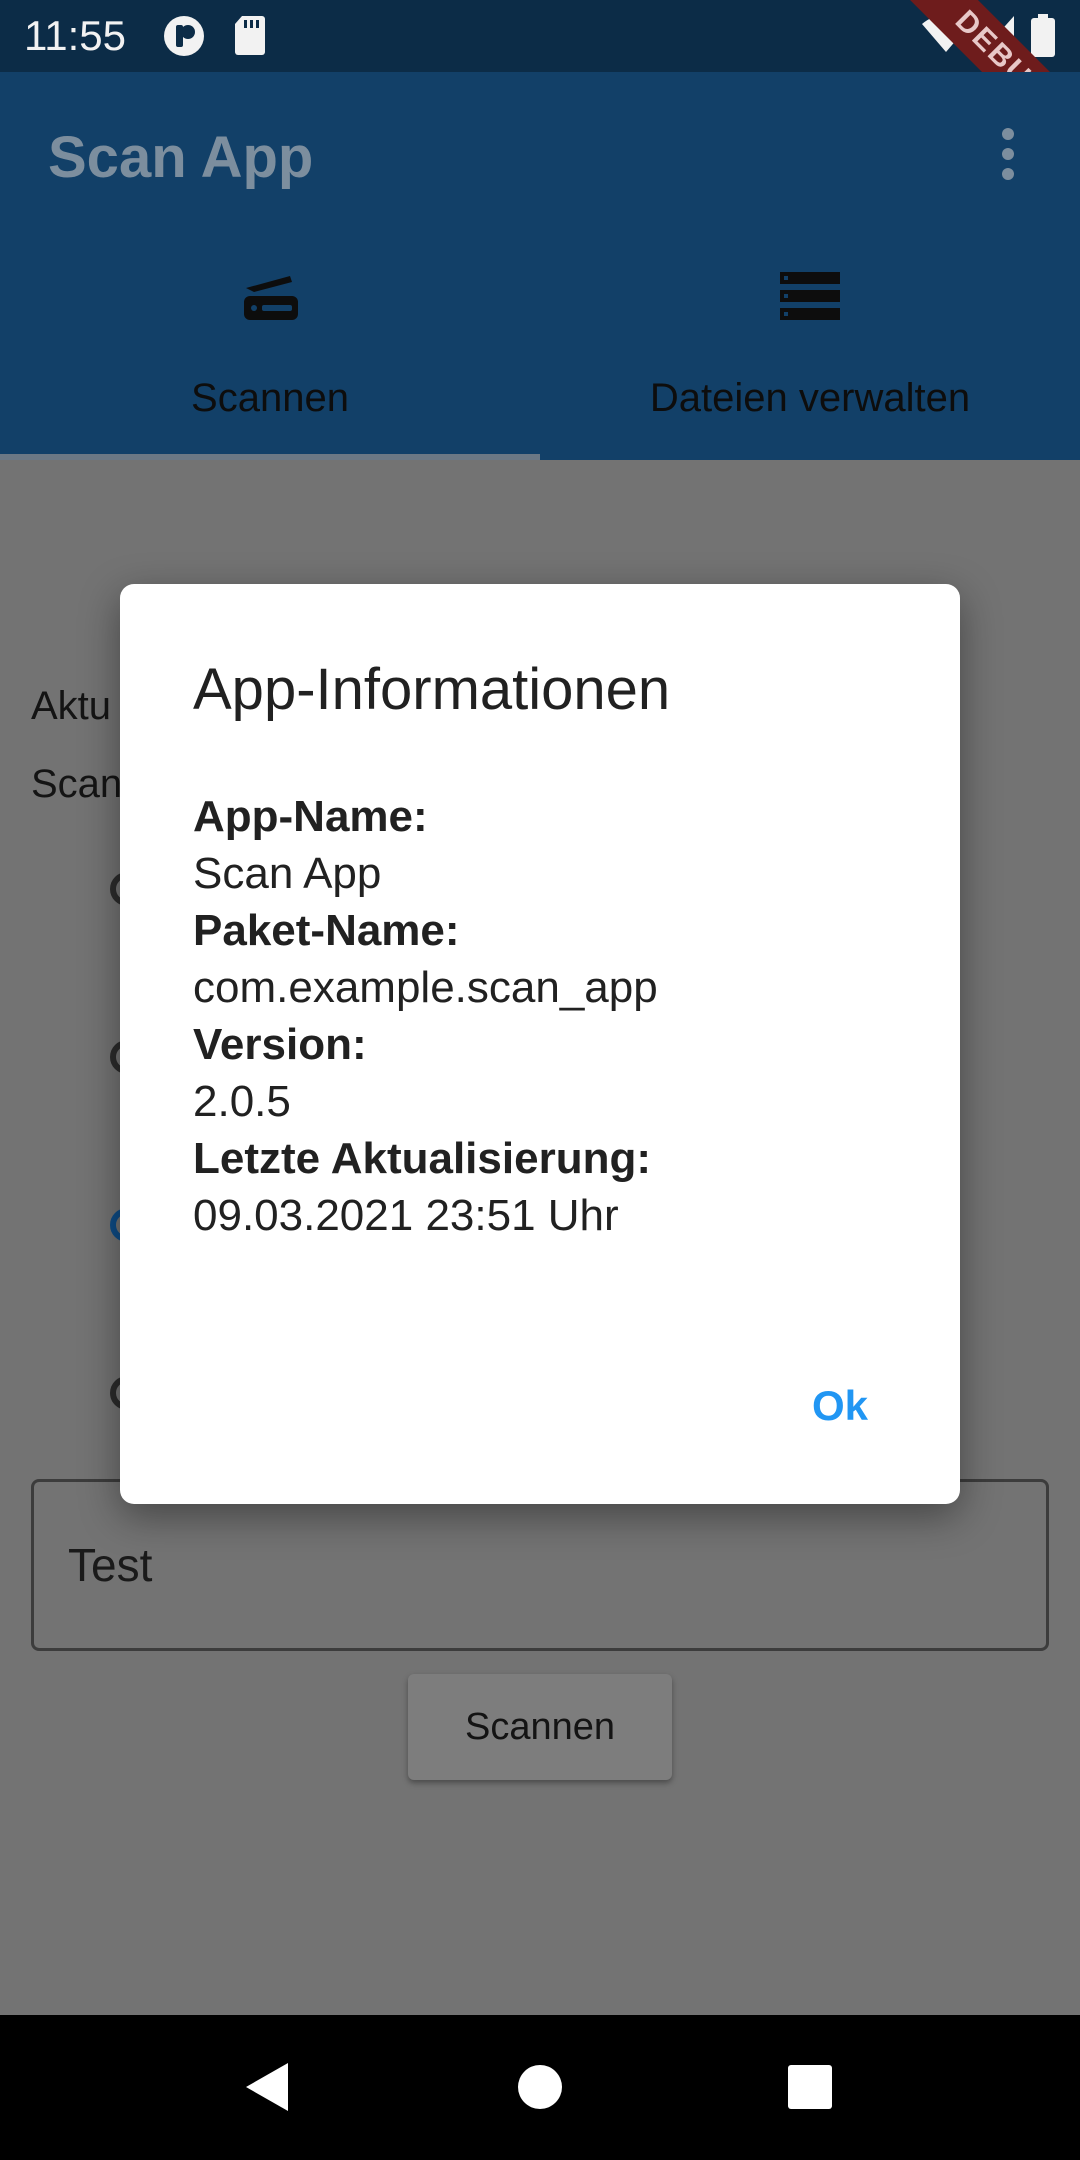 The image size is (1080, 2160). Describe the element at coordinates (184, 38) in the screenshot. I see `notification-app-icon` at that location.